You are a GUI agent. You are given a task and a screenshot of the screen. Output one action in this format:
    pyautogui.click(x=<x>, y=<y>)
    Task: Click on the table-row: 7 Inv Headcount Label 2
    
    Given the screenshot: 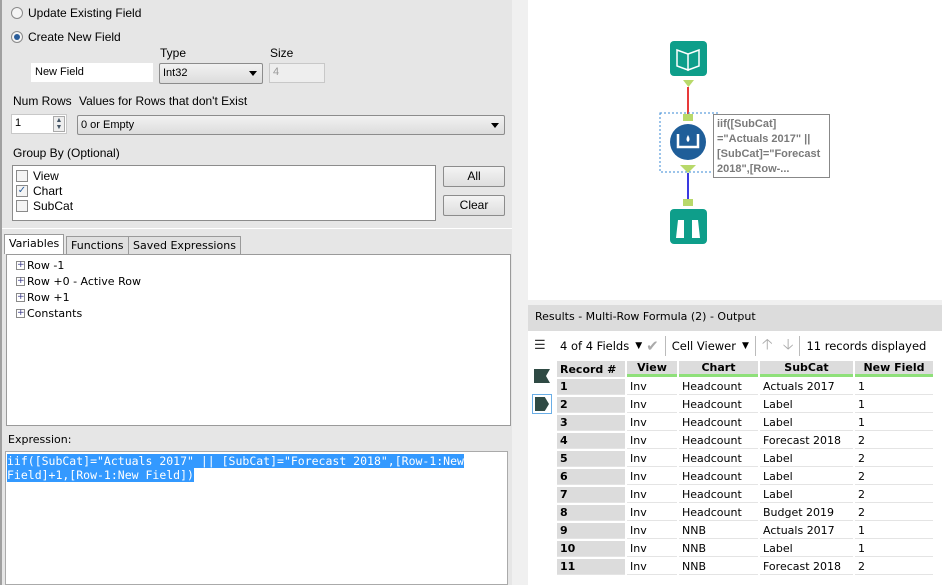 What is the action you would take?
    pyautogui.click(x=745, y=495)
    